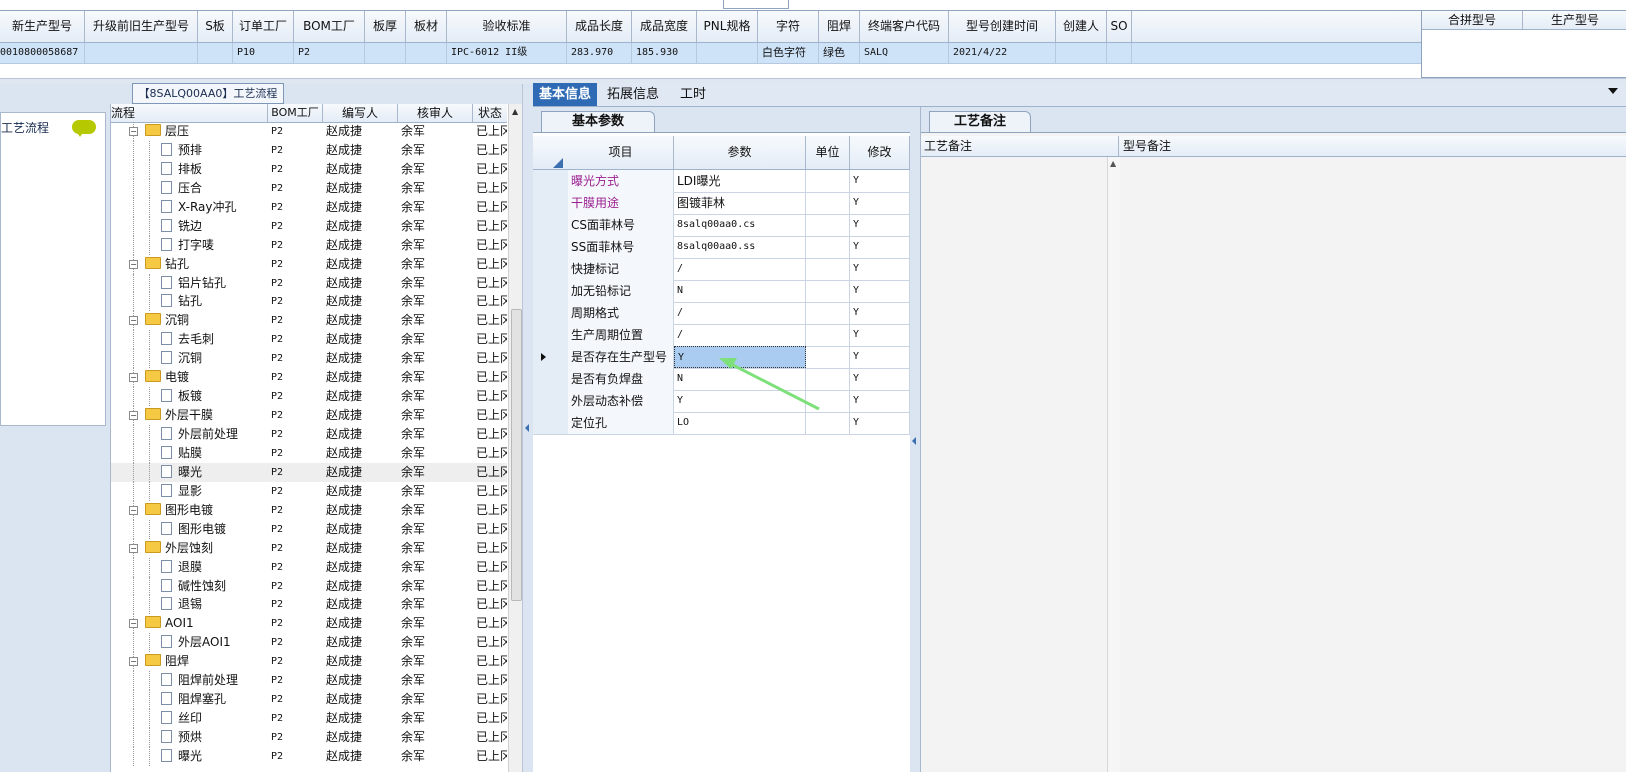 This screenshot has width=1626, height=772. What do you see at coordinates (263, 26) in the screenshot?
I see `col-order-factory: 订单工厂` at bounding box center [263, 26].